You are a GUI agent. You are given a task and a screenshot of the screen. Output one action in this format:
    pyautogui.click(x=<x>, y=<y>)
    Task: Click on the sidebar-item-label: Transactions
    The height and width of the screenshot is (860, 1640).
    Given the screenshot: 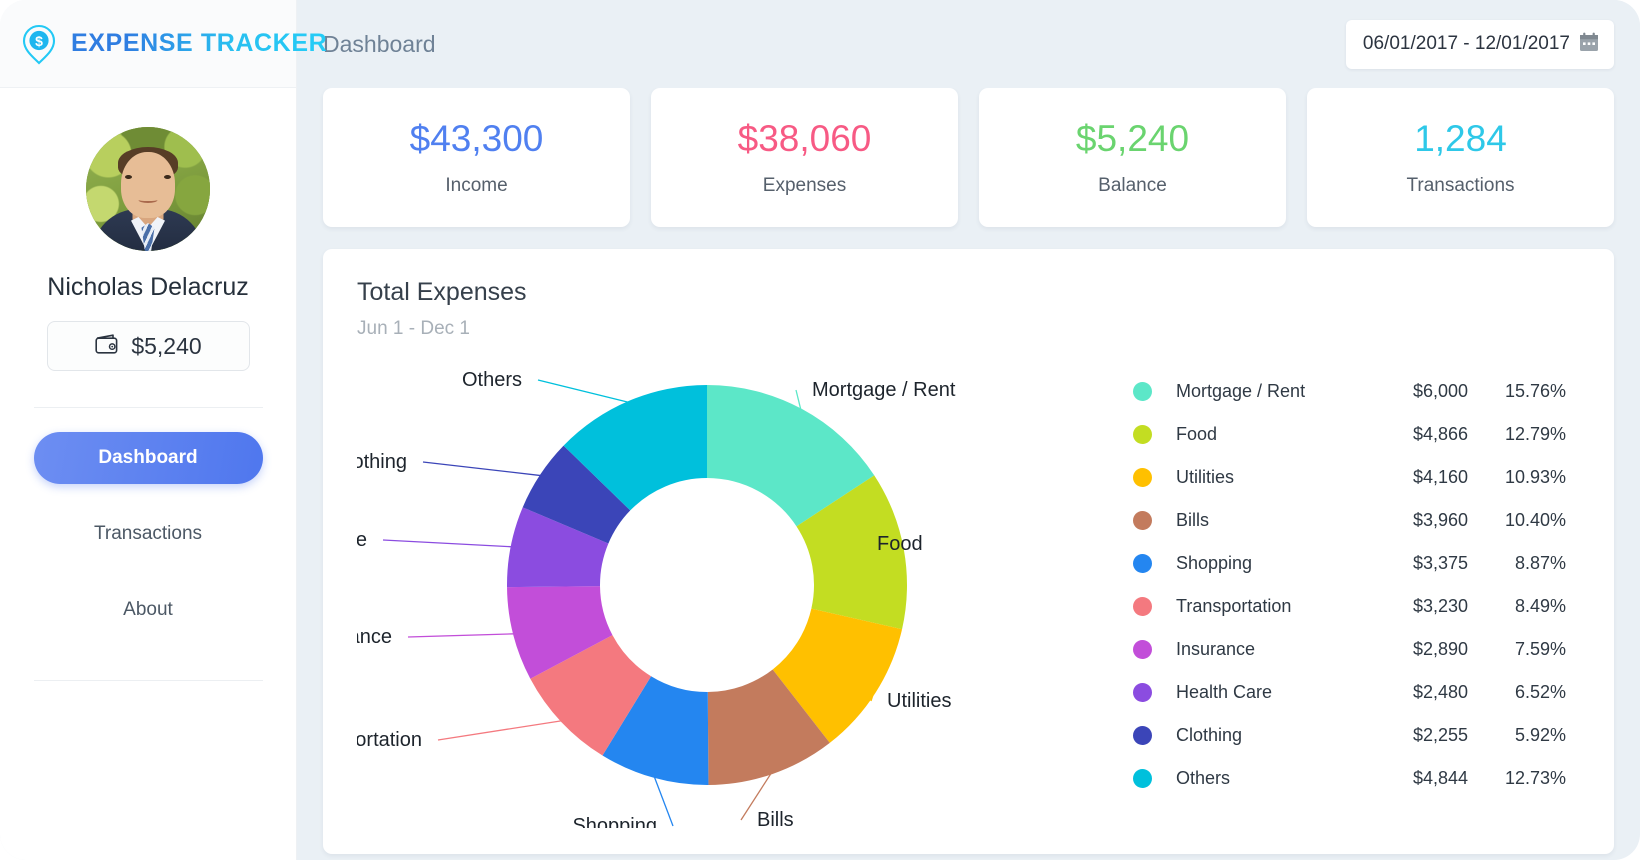 What is the action you would take?
    pyautogui.click(x=148, y=533)
    